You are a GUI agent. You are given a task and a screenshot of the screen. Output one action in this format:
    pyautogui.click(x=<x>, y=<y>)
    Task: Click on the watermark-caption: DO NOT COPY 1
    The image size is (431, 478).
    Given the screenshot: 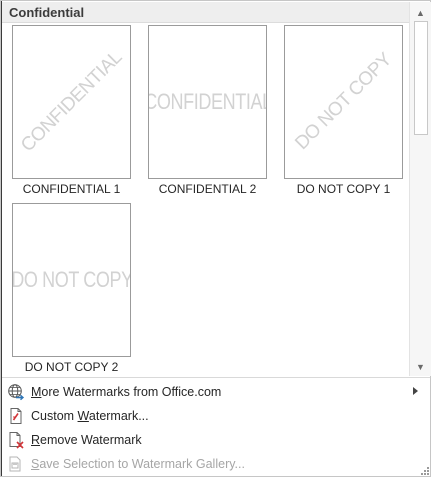 What is the action you would take?
    pyautogui.click(x=343, y=189)
    